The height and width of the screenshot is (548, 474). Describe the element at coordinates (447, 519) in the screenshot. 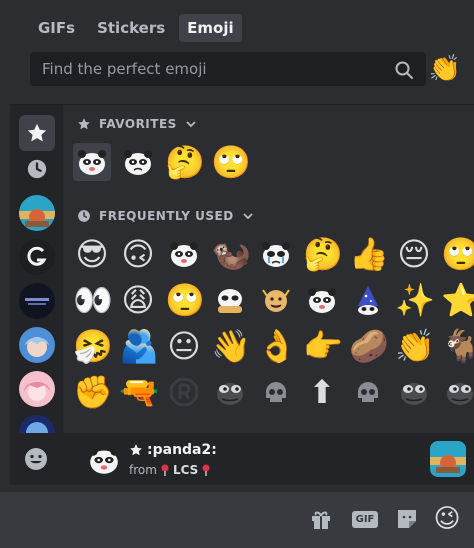

I see `emoji-button: 😉` at that location.